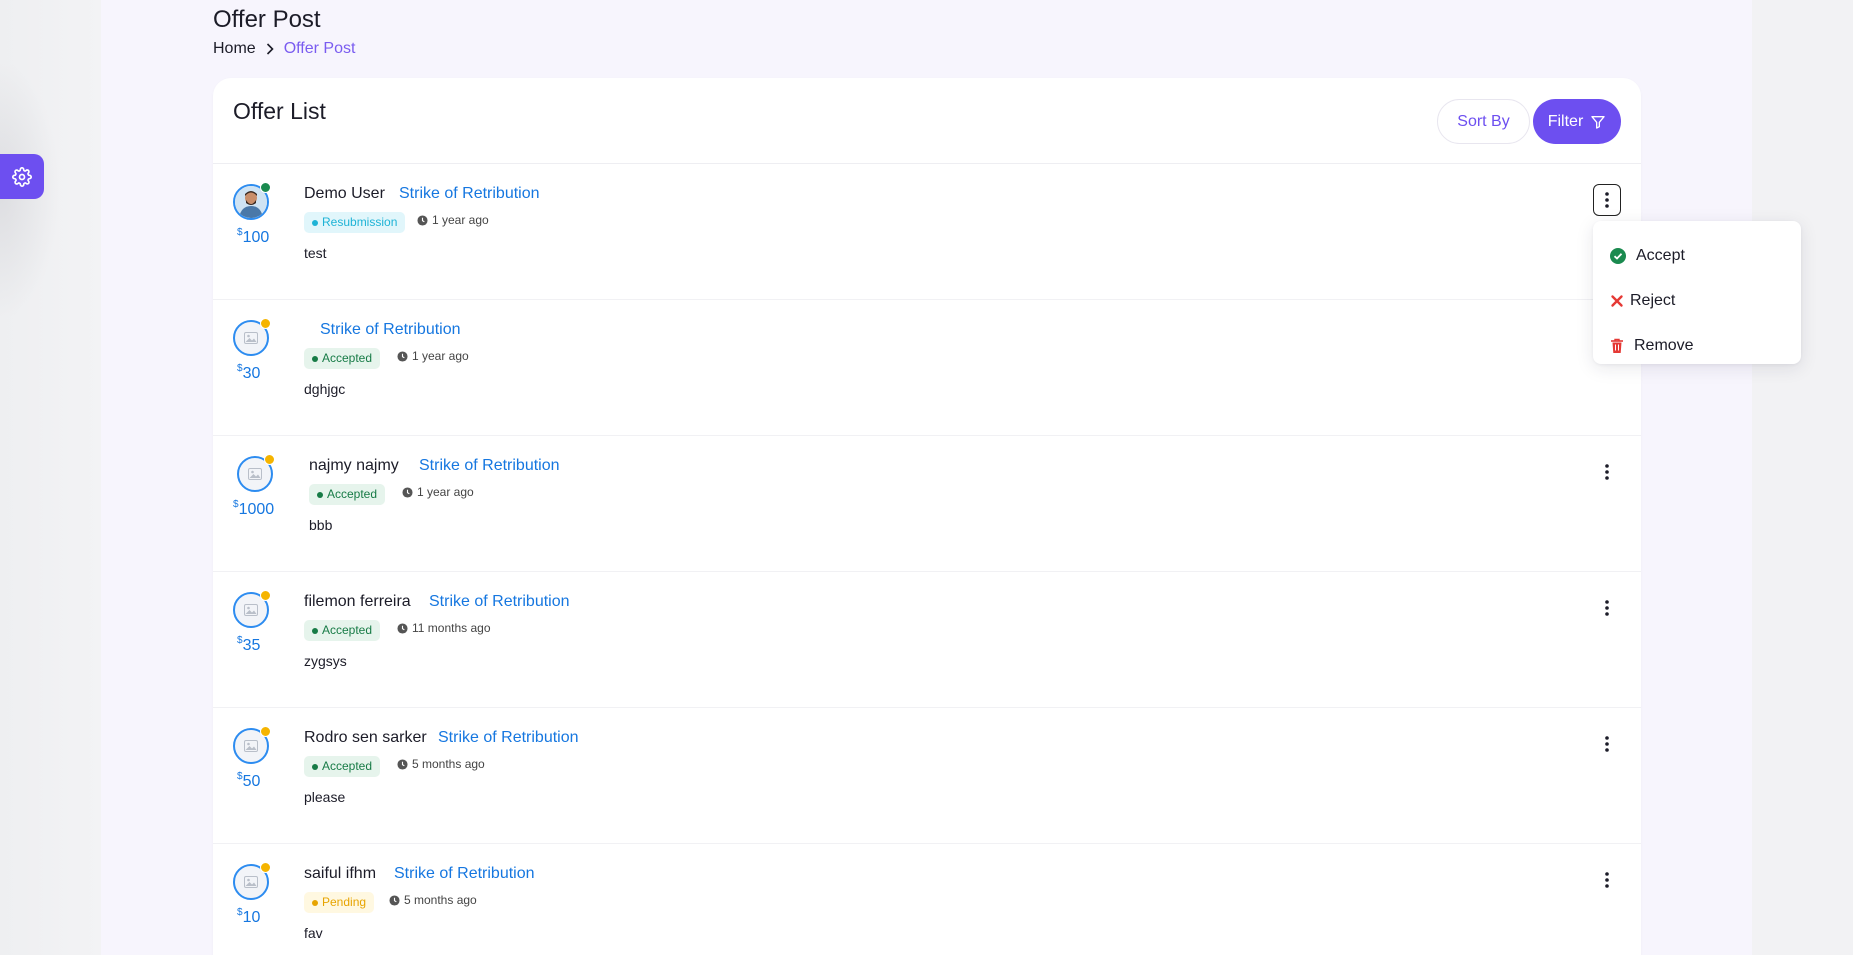 This screenshot has width=1853, height=955. Describe the element at coordinates (270, 49) in the screenshot. I see `chevron-right-icon` at that location.